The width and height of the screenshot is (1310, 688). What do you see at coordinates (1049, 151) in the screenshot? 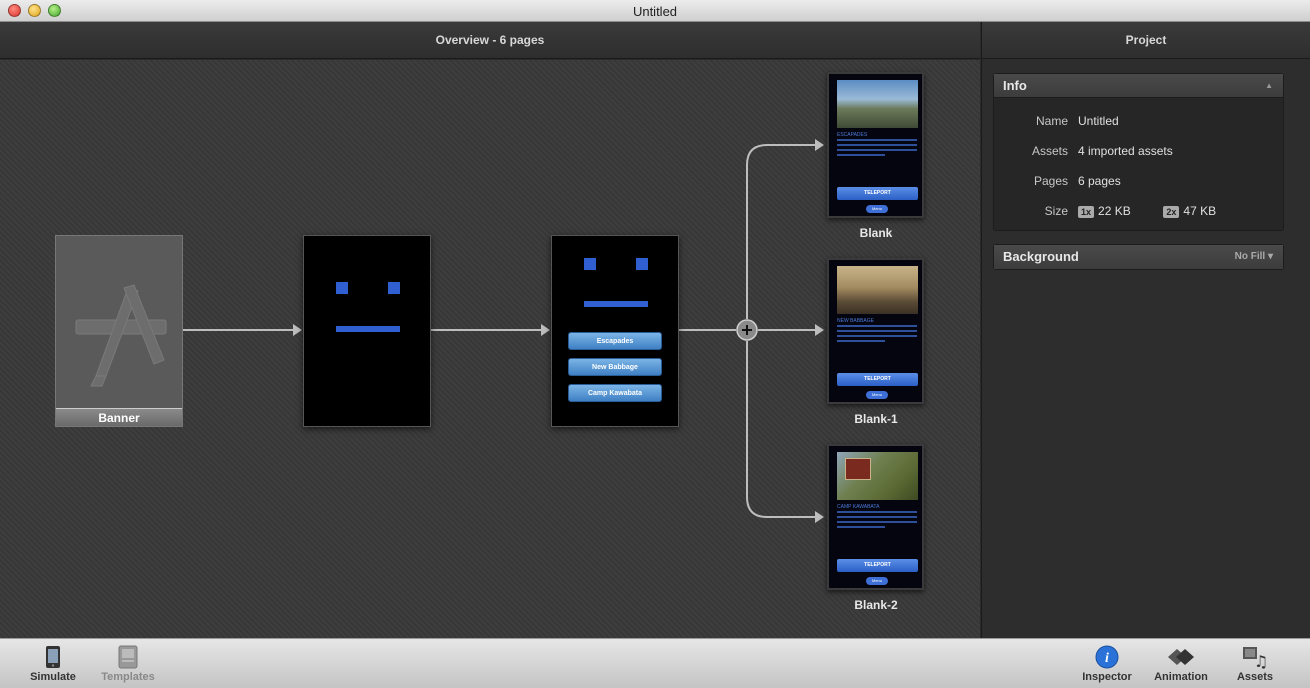
I see `info-key: Assets` at bounding box center [1049, 151].